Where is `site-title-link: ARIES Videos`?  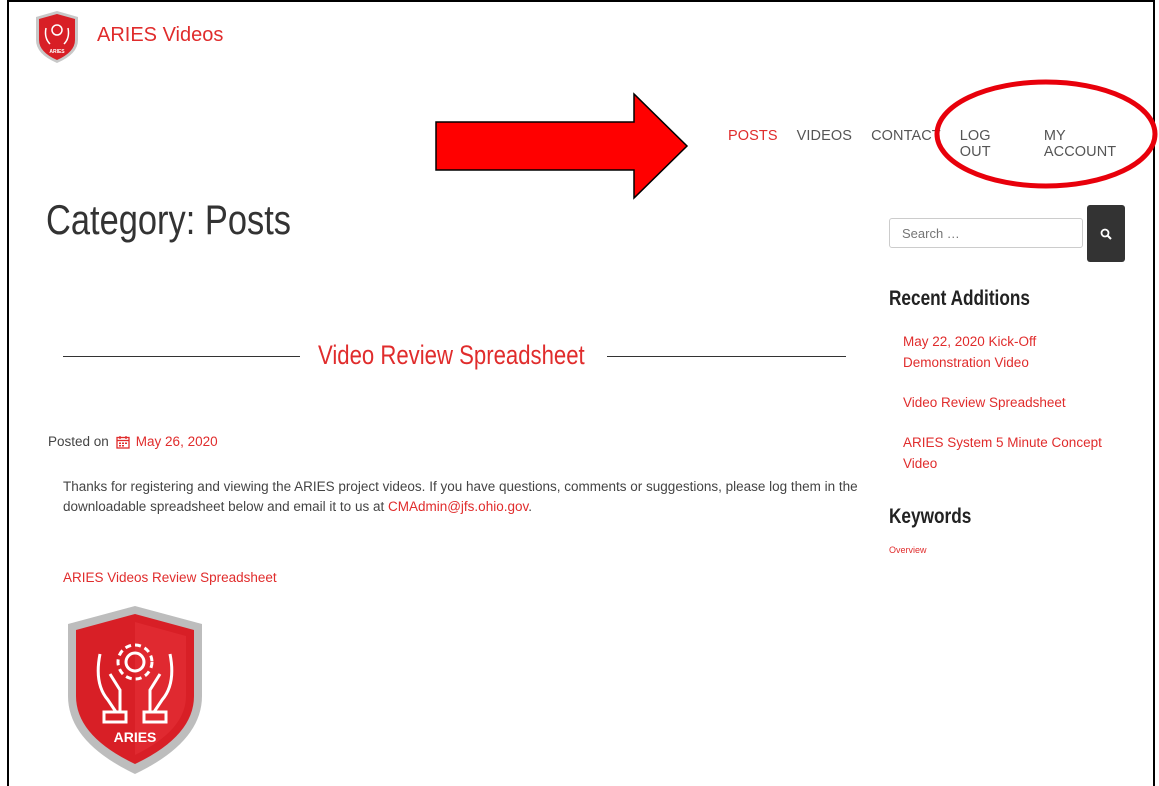 site-title-link: ARIES Videos is located at coordinates (160, 35).